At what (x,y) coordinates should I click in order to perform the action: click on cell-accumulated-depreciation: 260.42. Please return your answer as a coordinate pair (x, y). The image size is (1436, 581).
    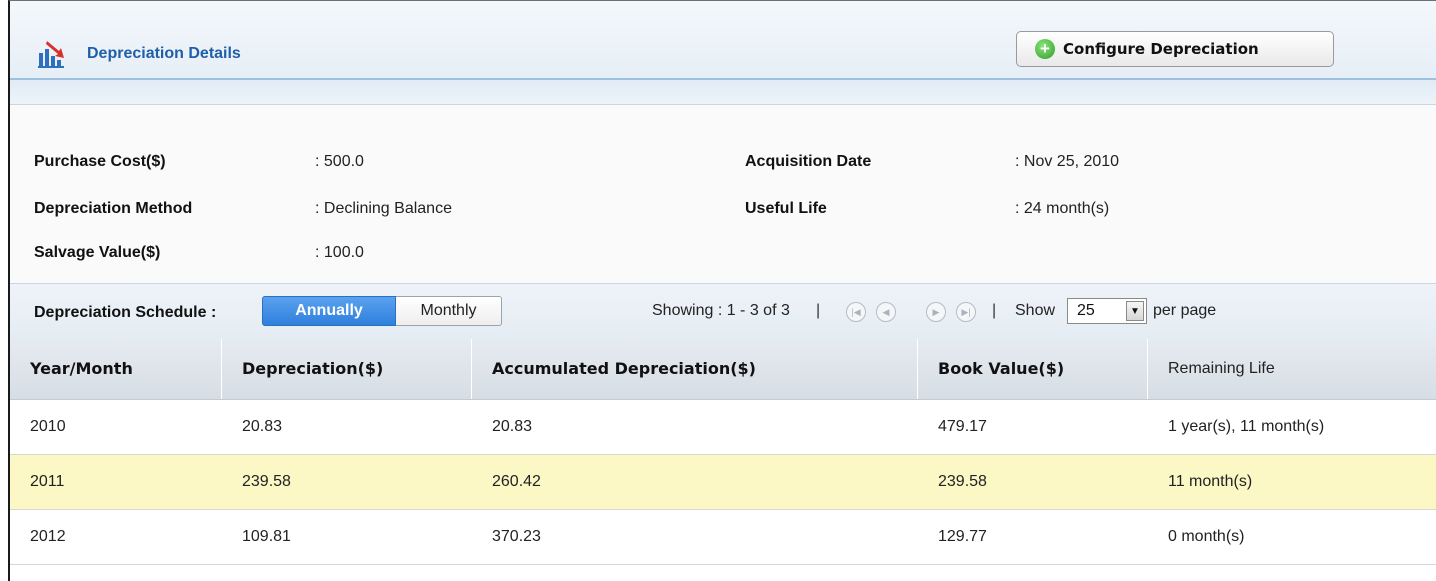
    Looking at the image, I should click on (516, 481).